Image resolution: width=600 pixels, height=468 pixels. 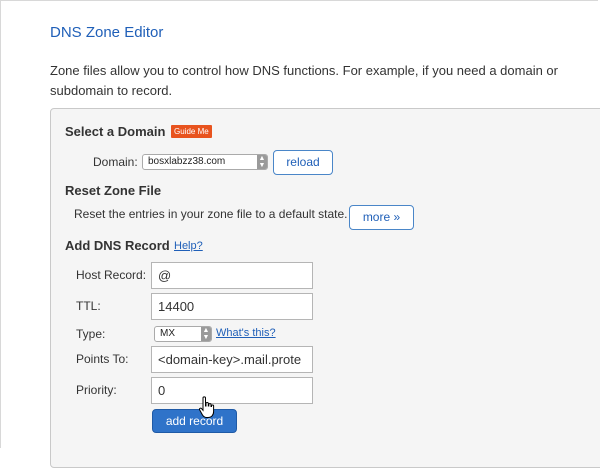 What do you see at coordinates (117, 245) in the screenshot?
I see `add-record-heading: Add DNS Record` at bounding box center [117, 245].